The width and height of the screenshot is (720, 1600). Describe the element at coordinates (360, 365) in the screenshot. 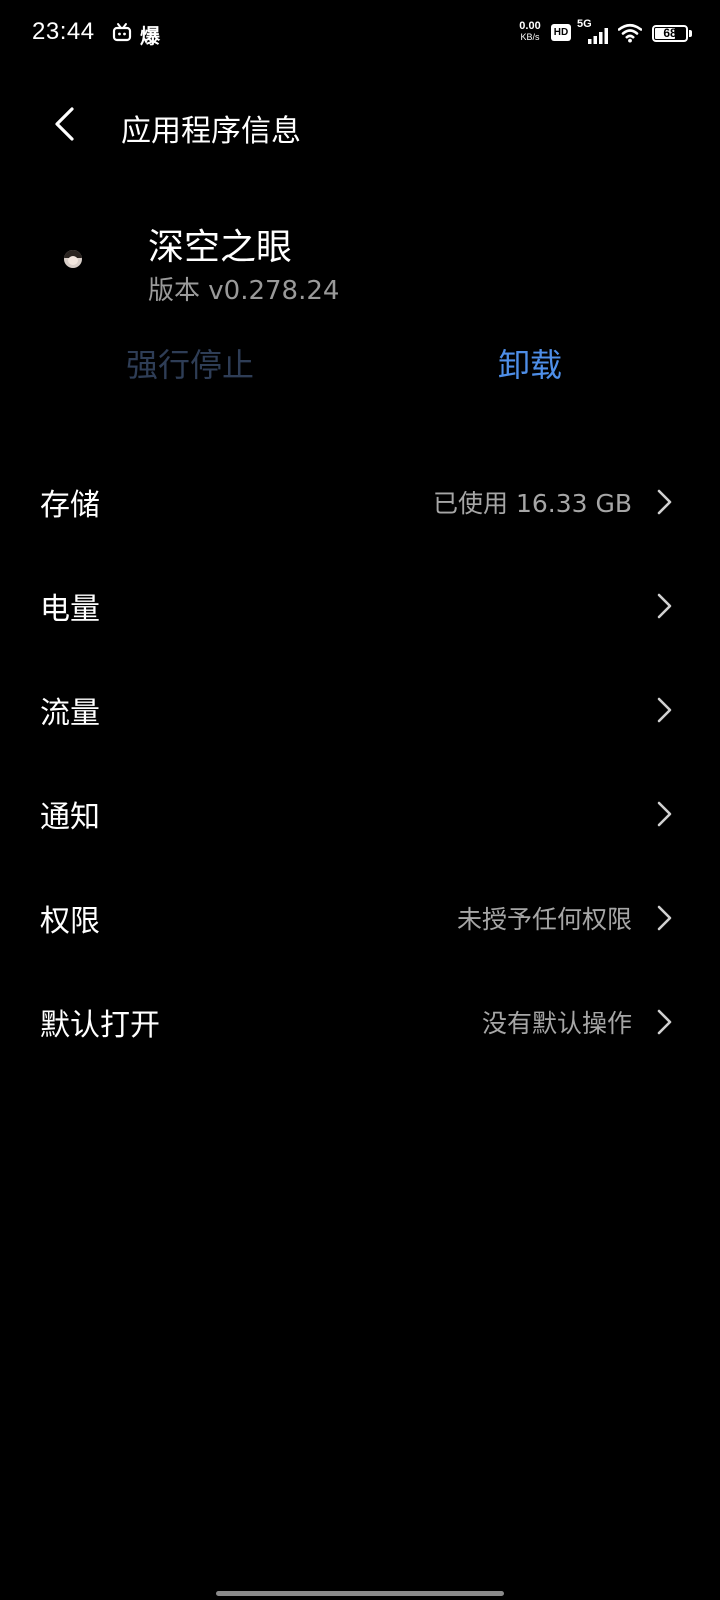

I see `app-actions: 强行停止 卸载` at that location.